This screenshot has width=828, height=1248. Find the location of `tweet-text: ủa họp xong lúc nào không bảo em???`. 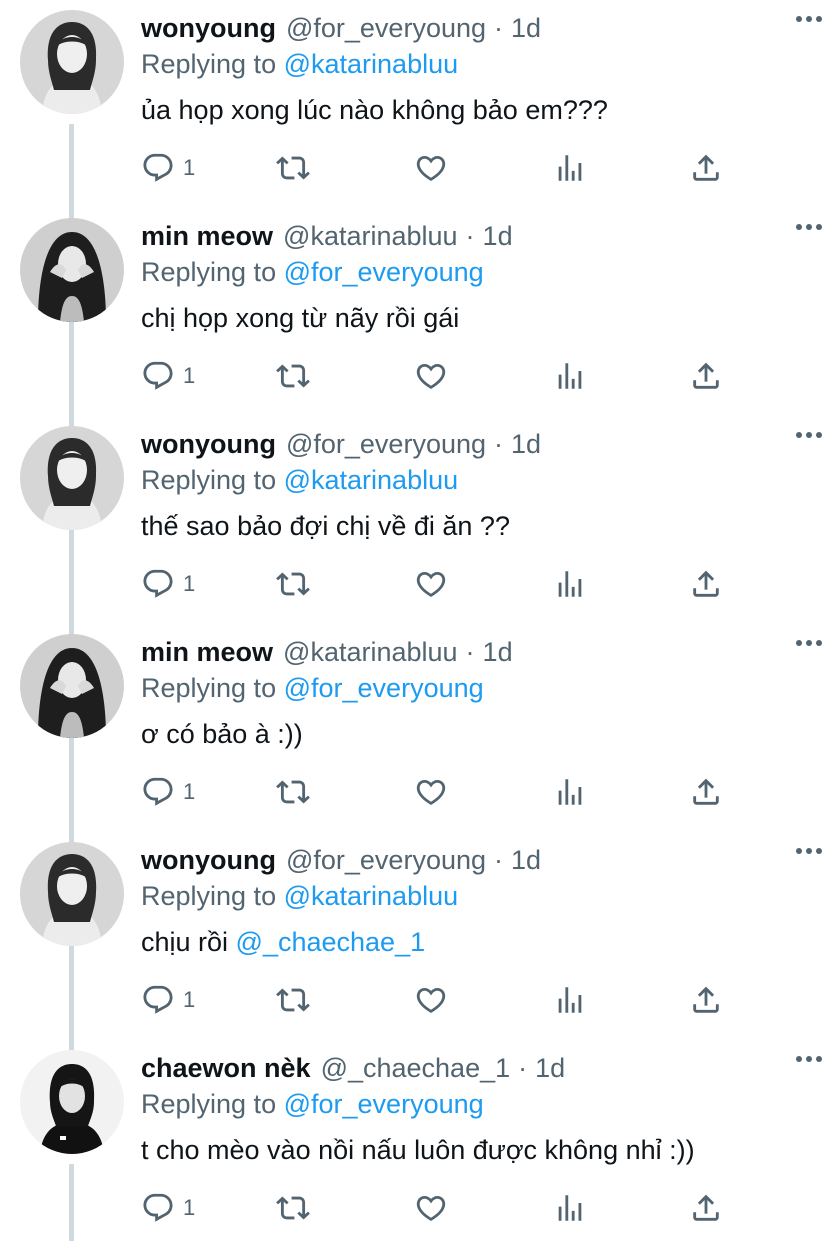

tweet-text: ủa họp xong lúc nào không bảo em??? is located at coordinates (374, 110).